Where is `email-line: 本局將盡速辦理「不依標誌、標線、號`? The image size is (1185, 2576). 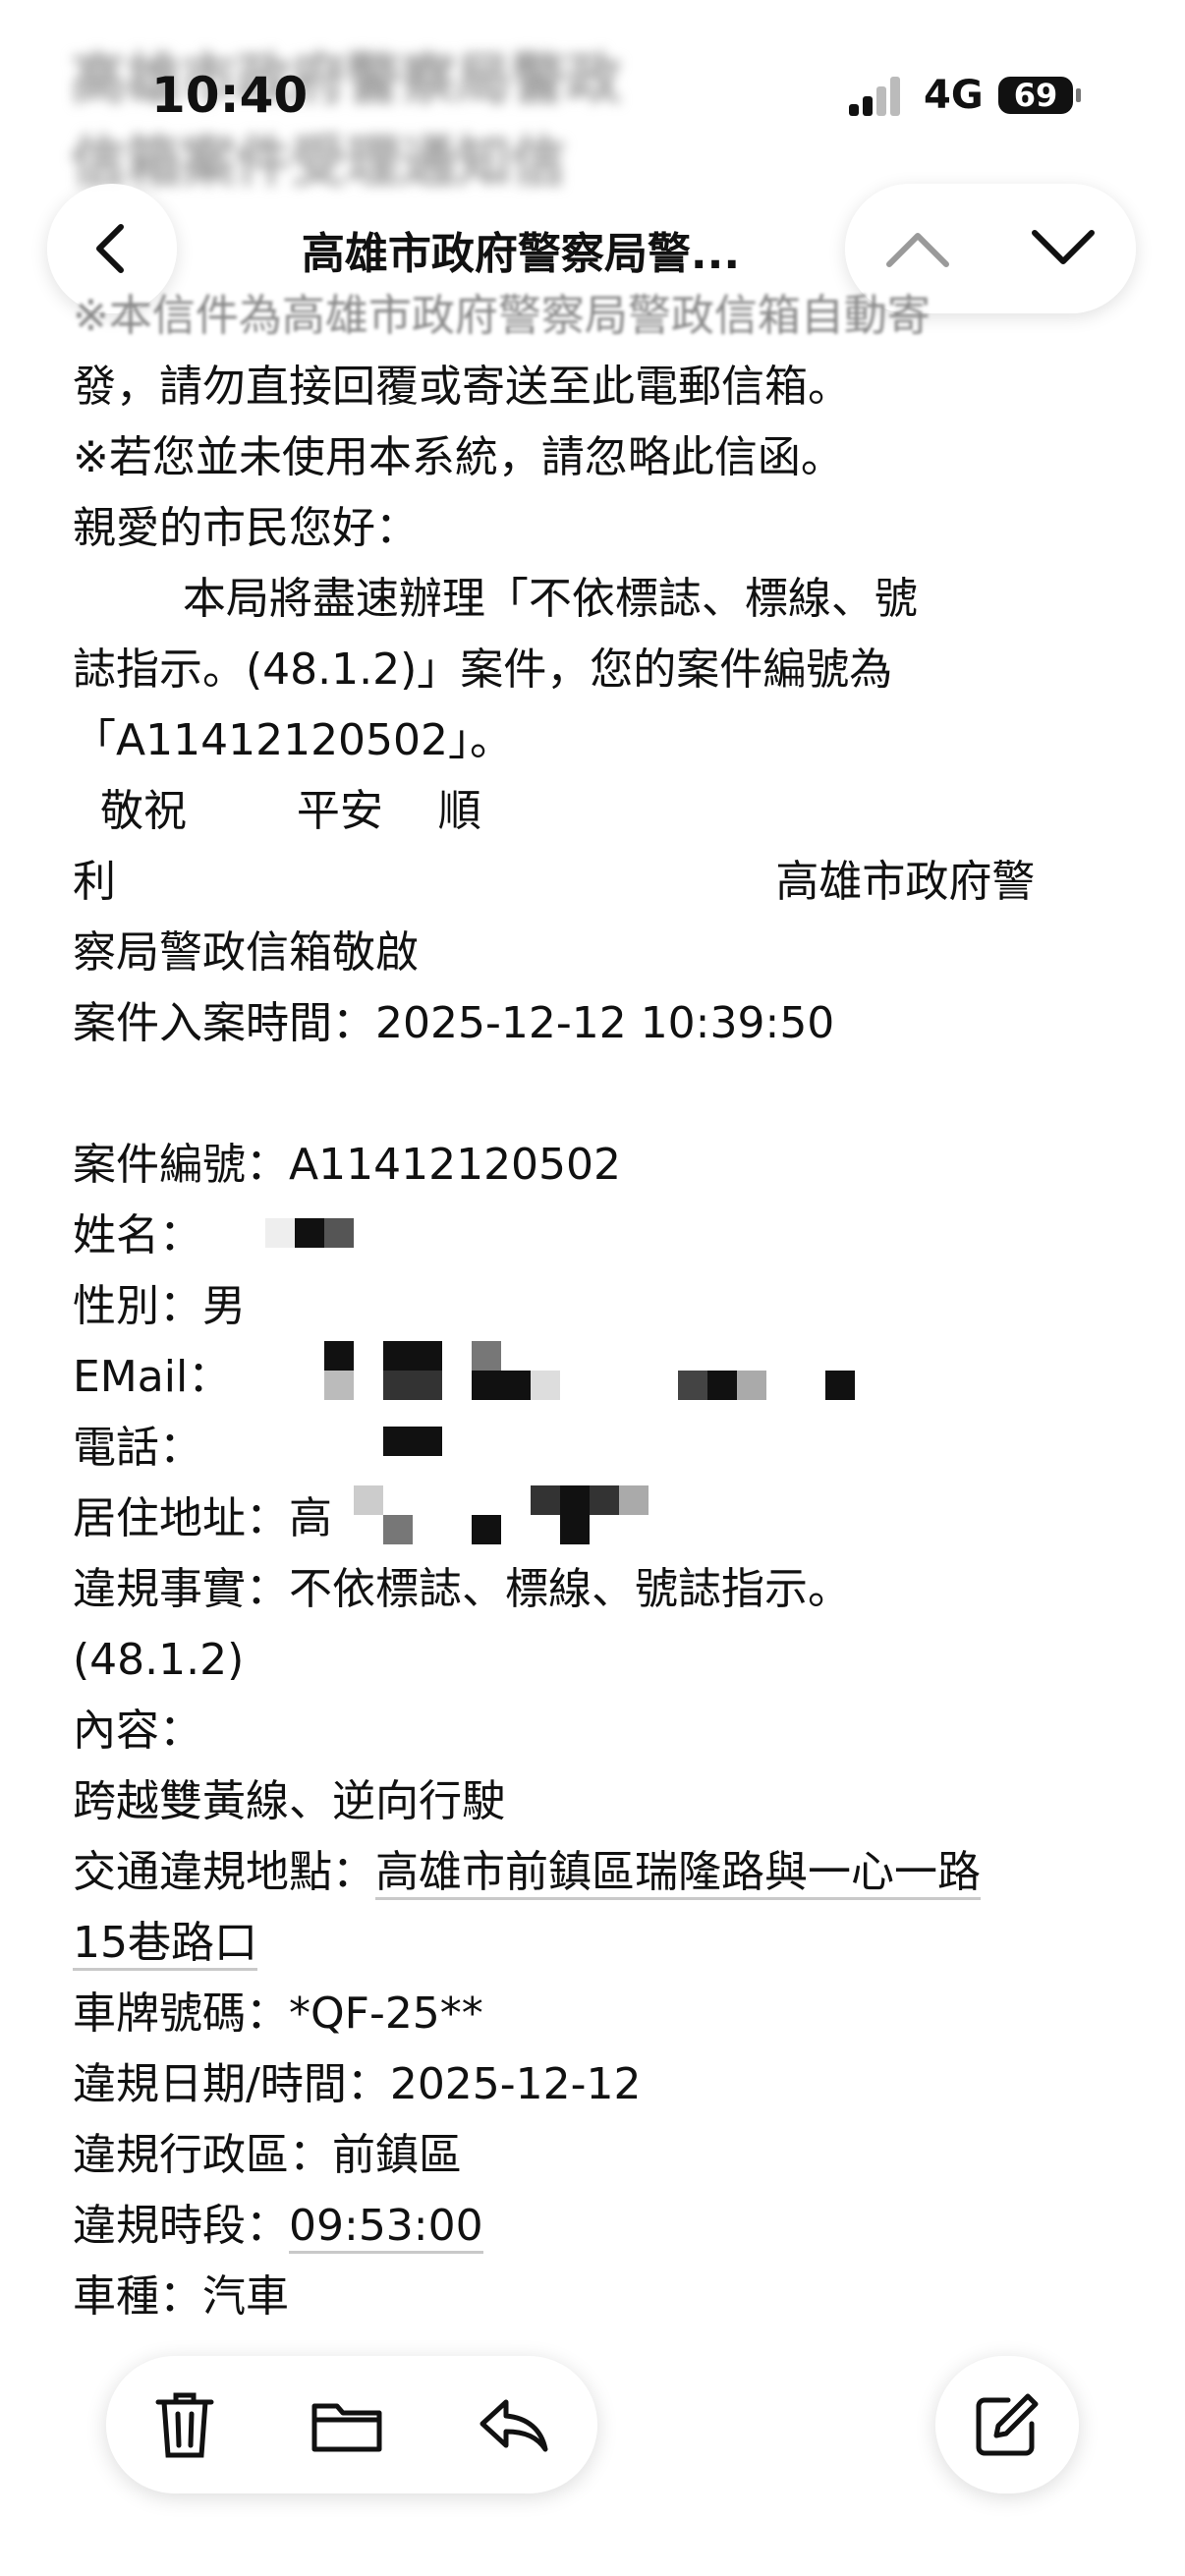
email-line: 本局將盡速辦理「不依標誌、標線、號 is located at coordinates (496, 599).